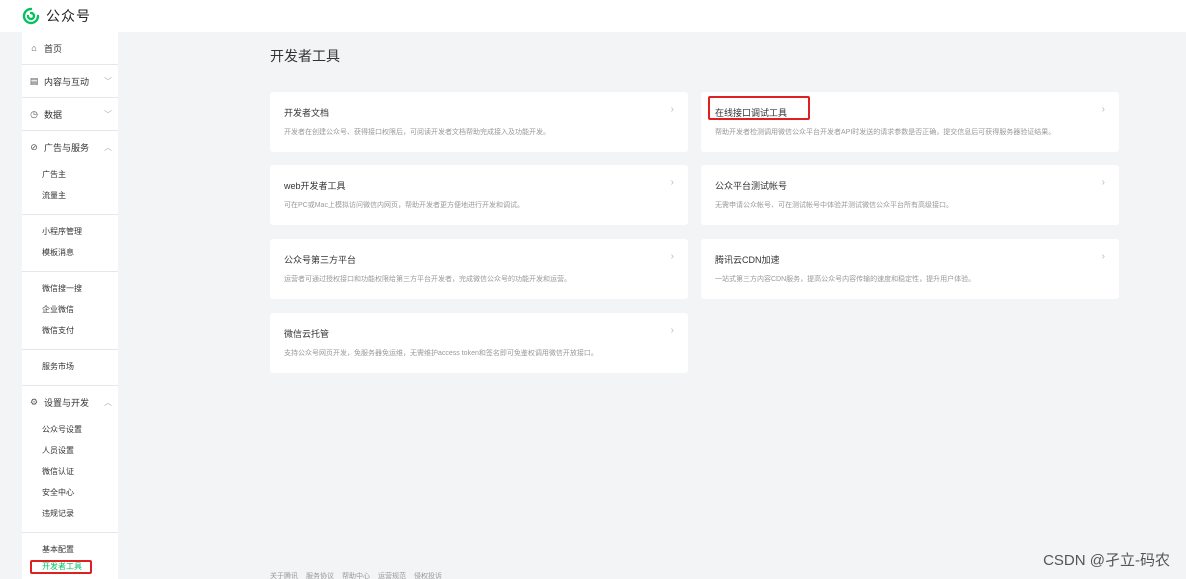 The height and width of the screenshot is (579, 1186). I want to click on sidebar-item-wecom: 企业微信, so click(70, 309).